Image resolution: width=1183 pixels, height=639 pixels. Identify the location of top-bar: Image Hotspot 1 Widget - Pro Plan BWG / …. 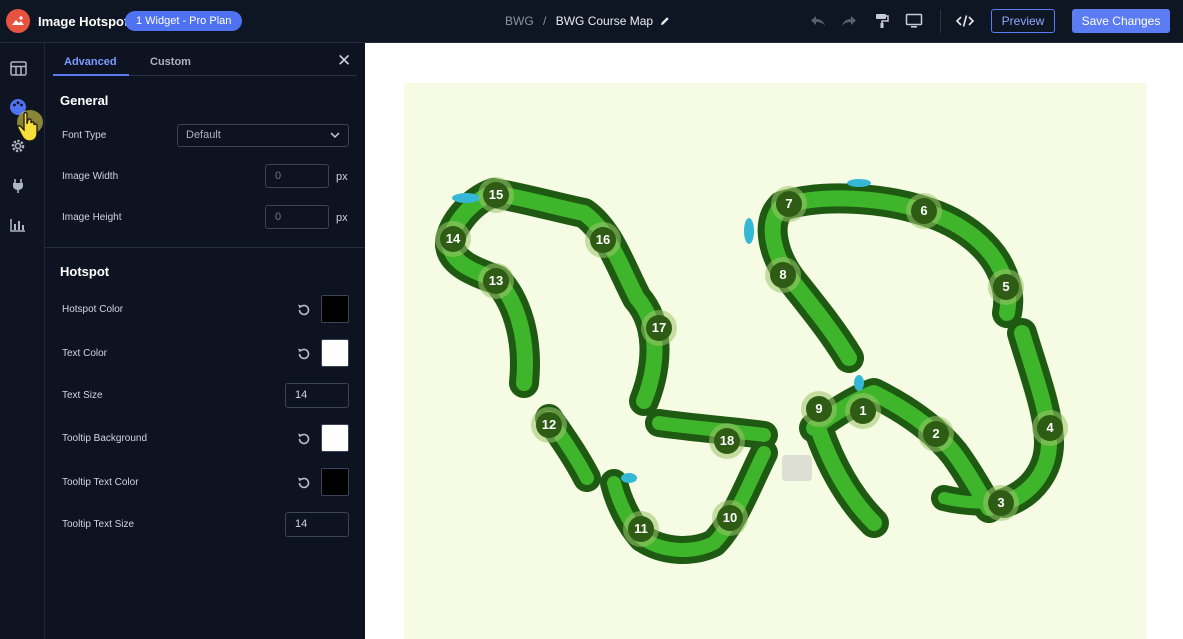
(591, 21).